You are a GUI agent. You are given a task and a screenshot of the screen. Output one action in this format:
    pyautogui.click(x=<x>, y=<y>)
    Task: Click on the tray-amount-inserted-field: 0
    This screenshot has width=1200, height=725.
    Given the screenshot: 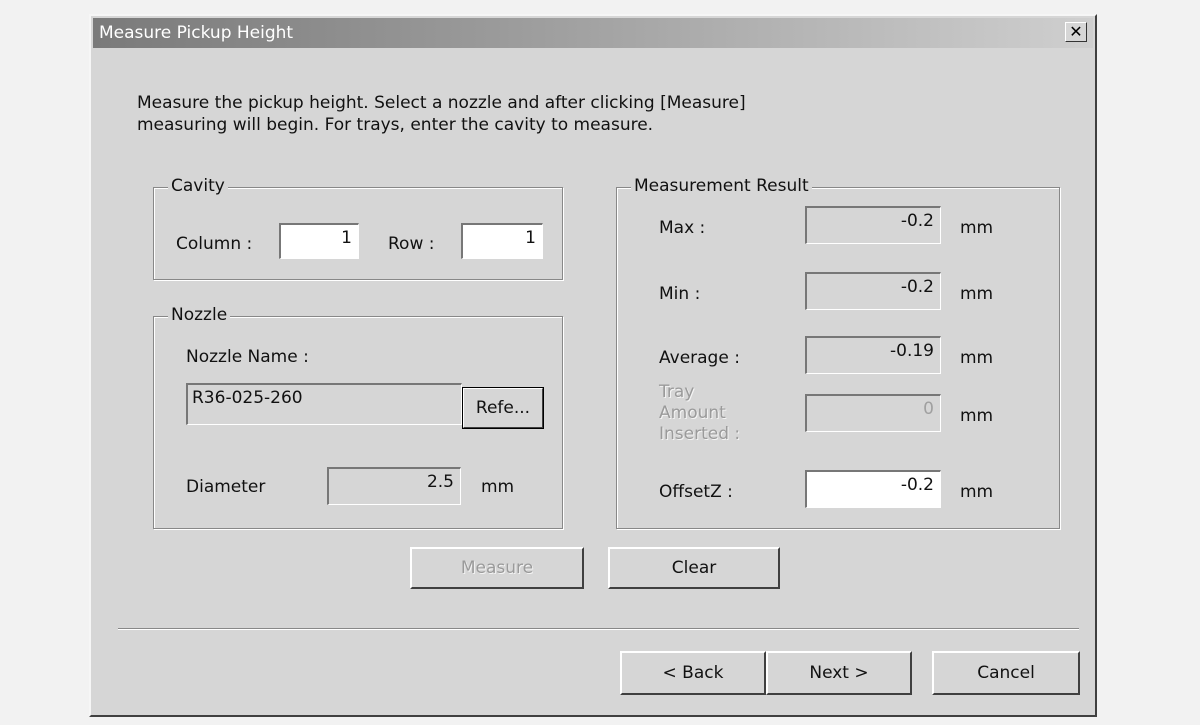 What is the action you would take?
    pyautogui.click(x=873, y=413)
    